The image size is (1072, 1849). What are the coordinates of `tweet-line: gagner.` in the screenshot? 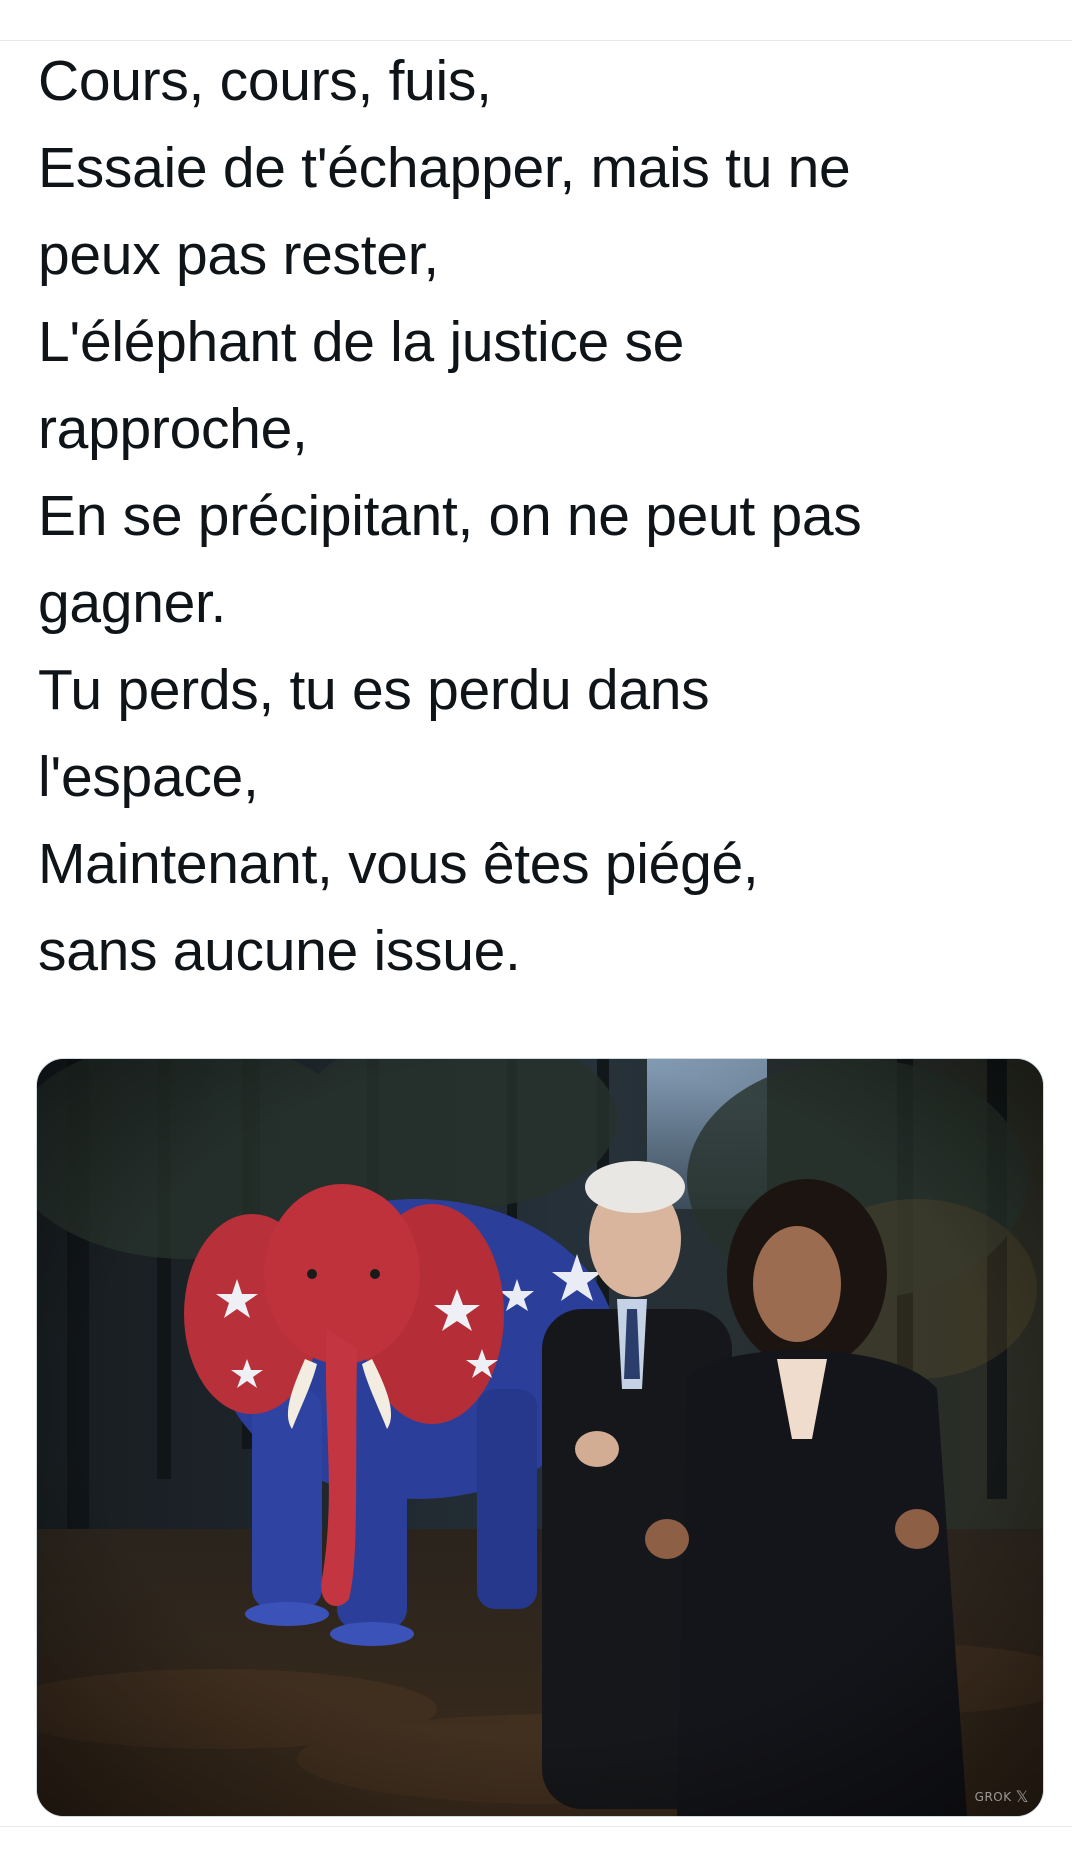 It's located at (132, 603).